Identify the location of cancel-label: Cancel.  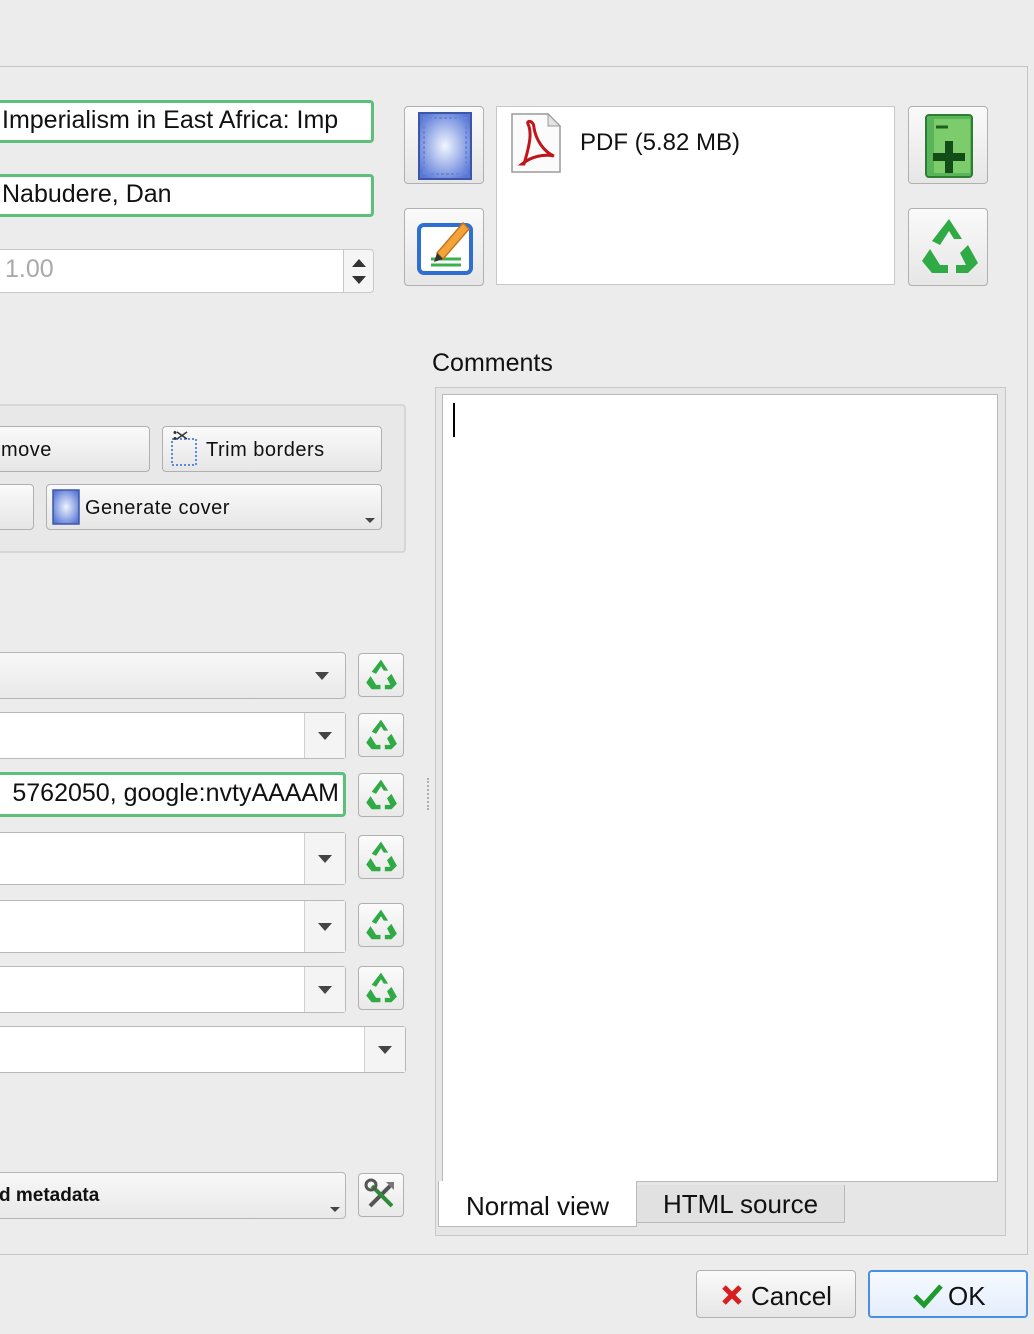
(791, 1296).